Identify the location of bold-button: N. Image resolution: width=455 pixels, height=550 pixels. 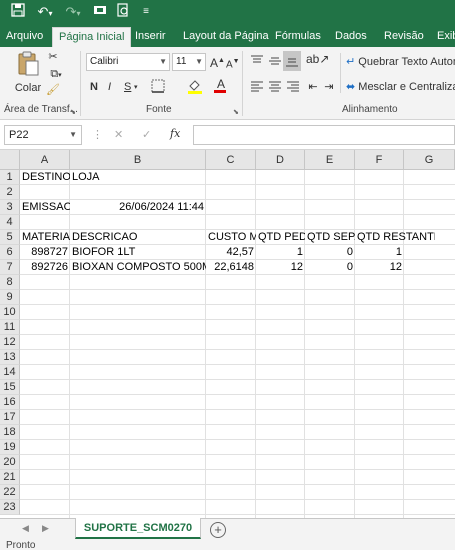
(94, 87).